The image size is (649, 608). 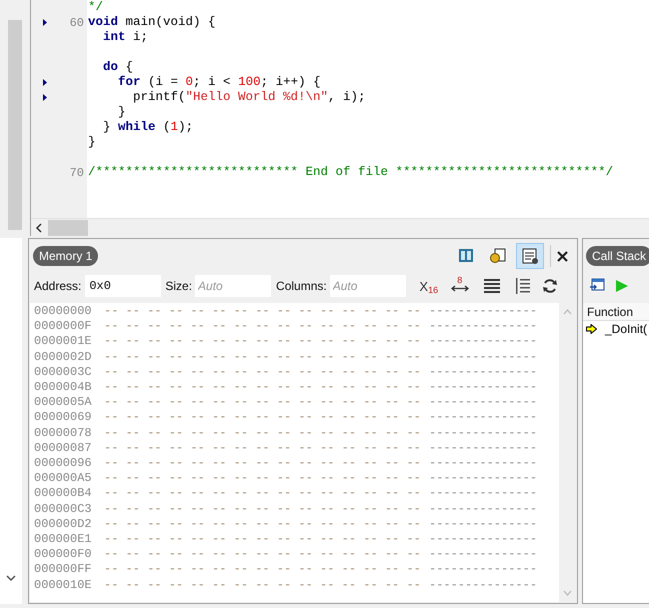 I want to click on code-line: for (i = 0; i < 100; i++) {, so click(x=219, y=82).